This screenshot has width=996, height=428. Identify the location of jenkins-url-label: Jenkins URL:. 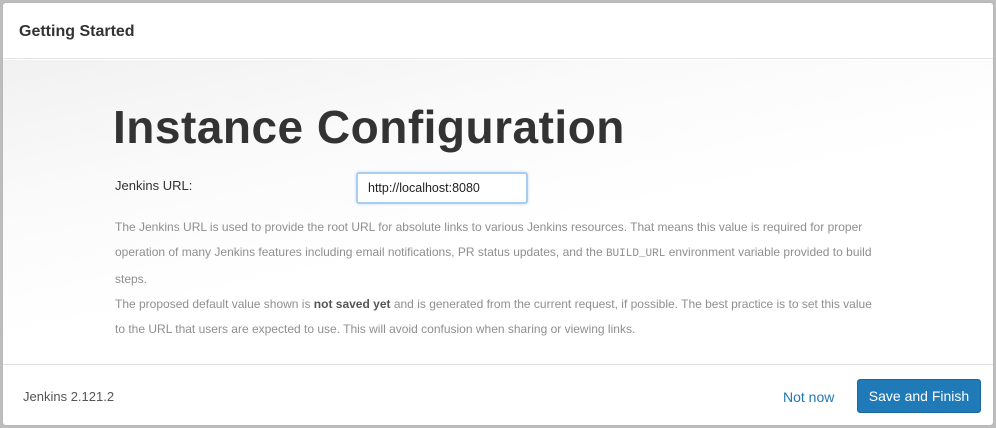
(154, 185).